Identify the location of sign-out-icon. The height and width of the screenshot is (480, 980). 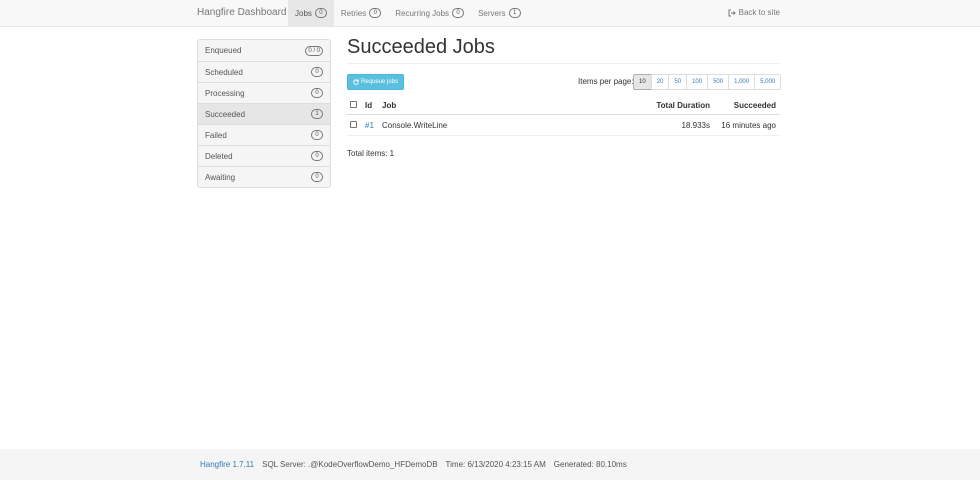
(732, 13).